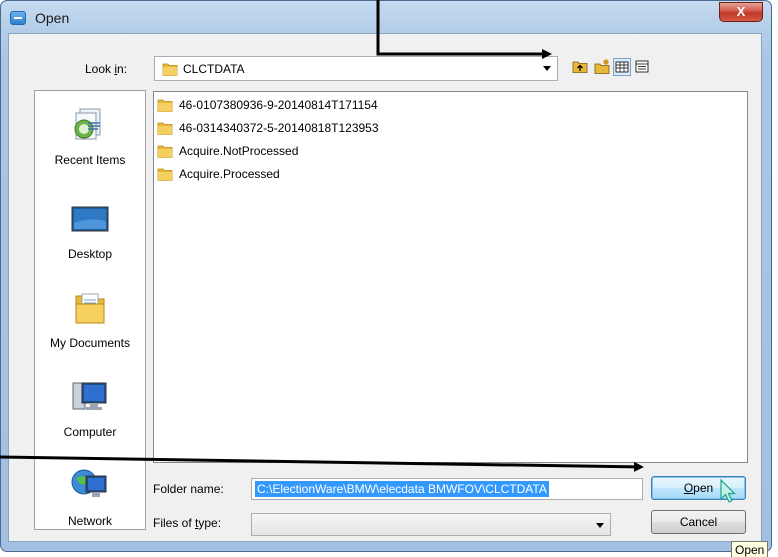 This screenshot has width=778, height=557. Describe the element at coordinates (642, 67) in the screenshot. I see `details-view-icon` at that location.